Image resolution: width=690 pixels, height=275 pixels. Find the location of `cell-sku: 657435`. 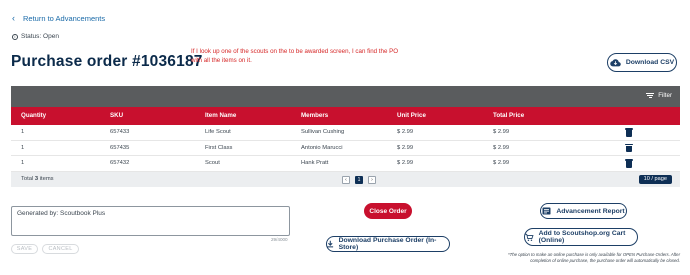

cell-sku: 657435 is located at coordinates (120, 147).